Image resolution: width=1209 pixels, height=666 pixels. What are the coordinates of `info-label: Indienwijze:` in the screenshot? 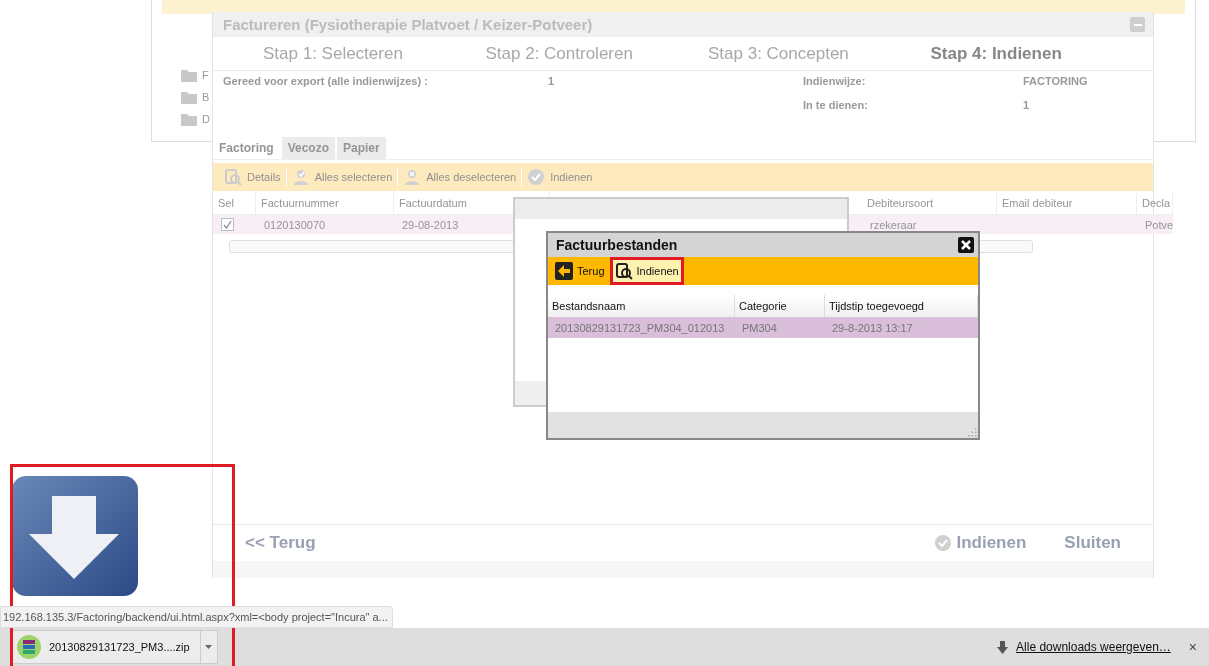 It's located at (835, 82).